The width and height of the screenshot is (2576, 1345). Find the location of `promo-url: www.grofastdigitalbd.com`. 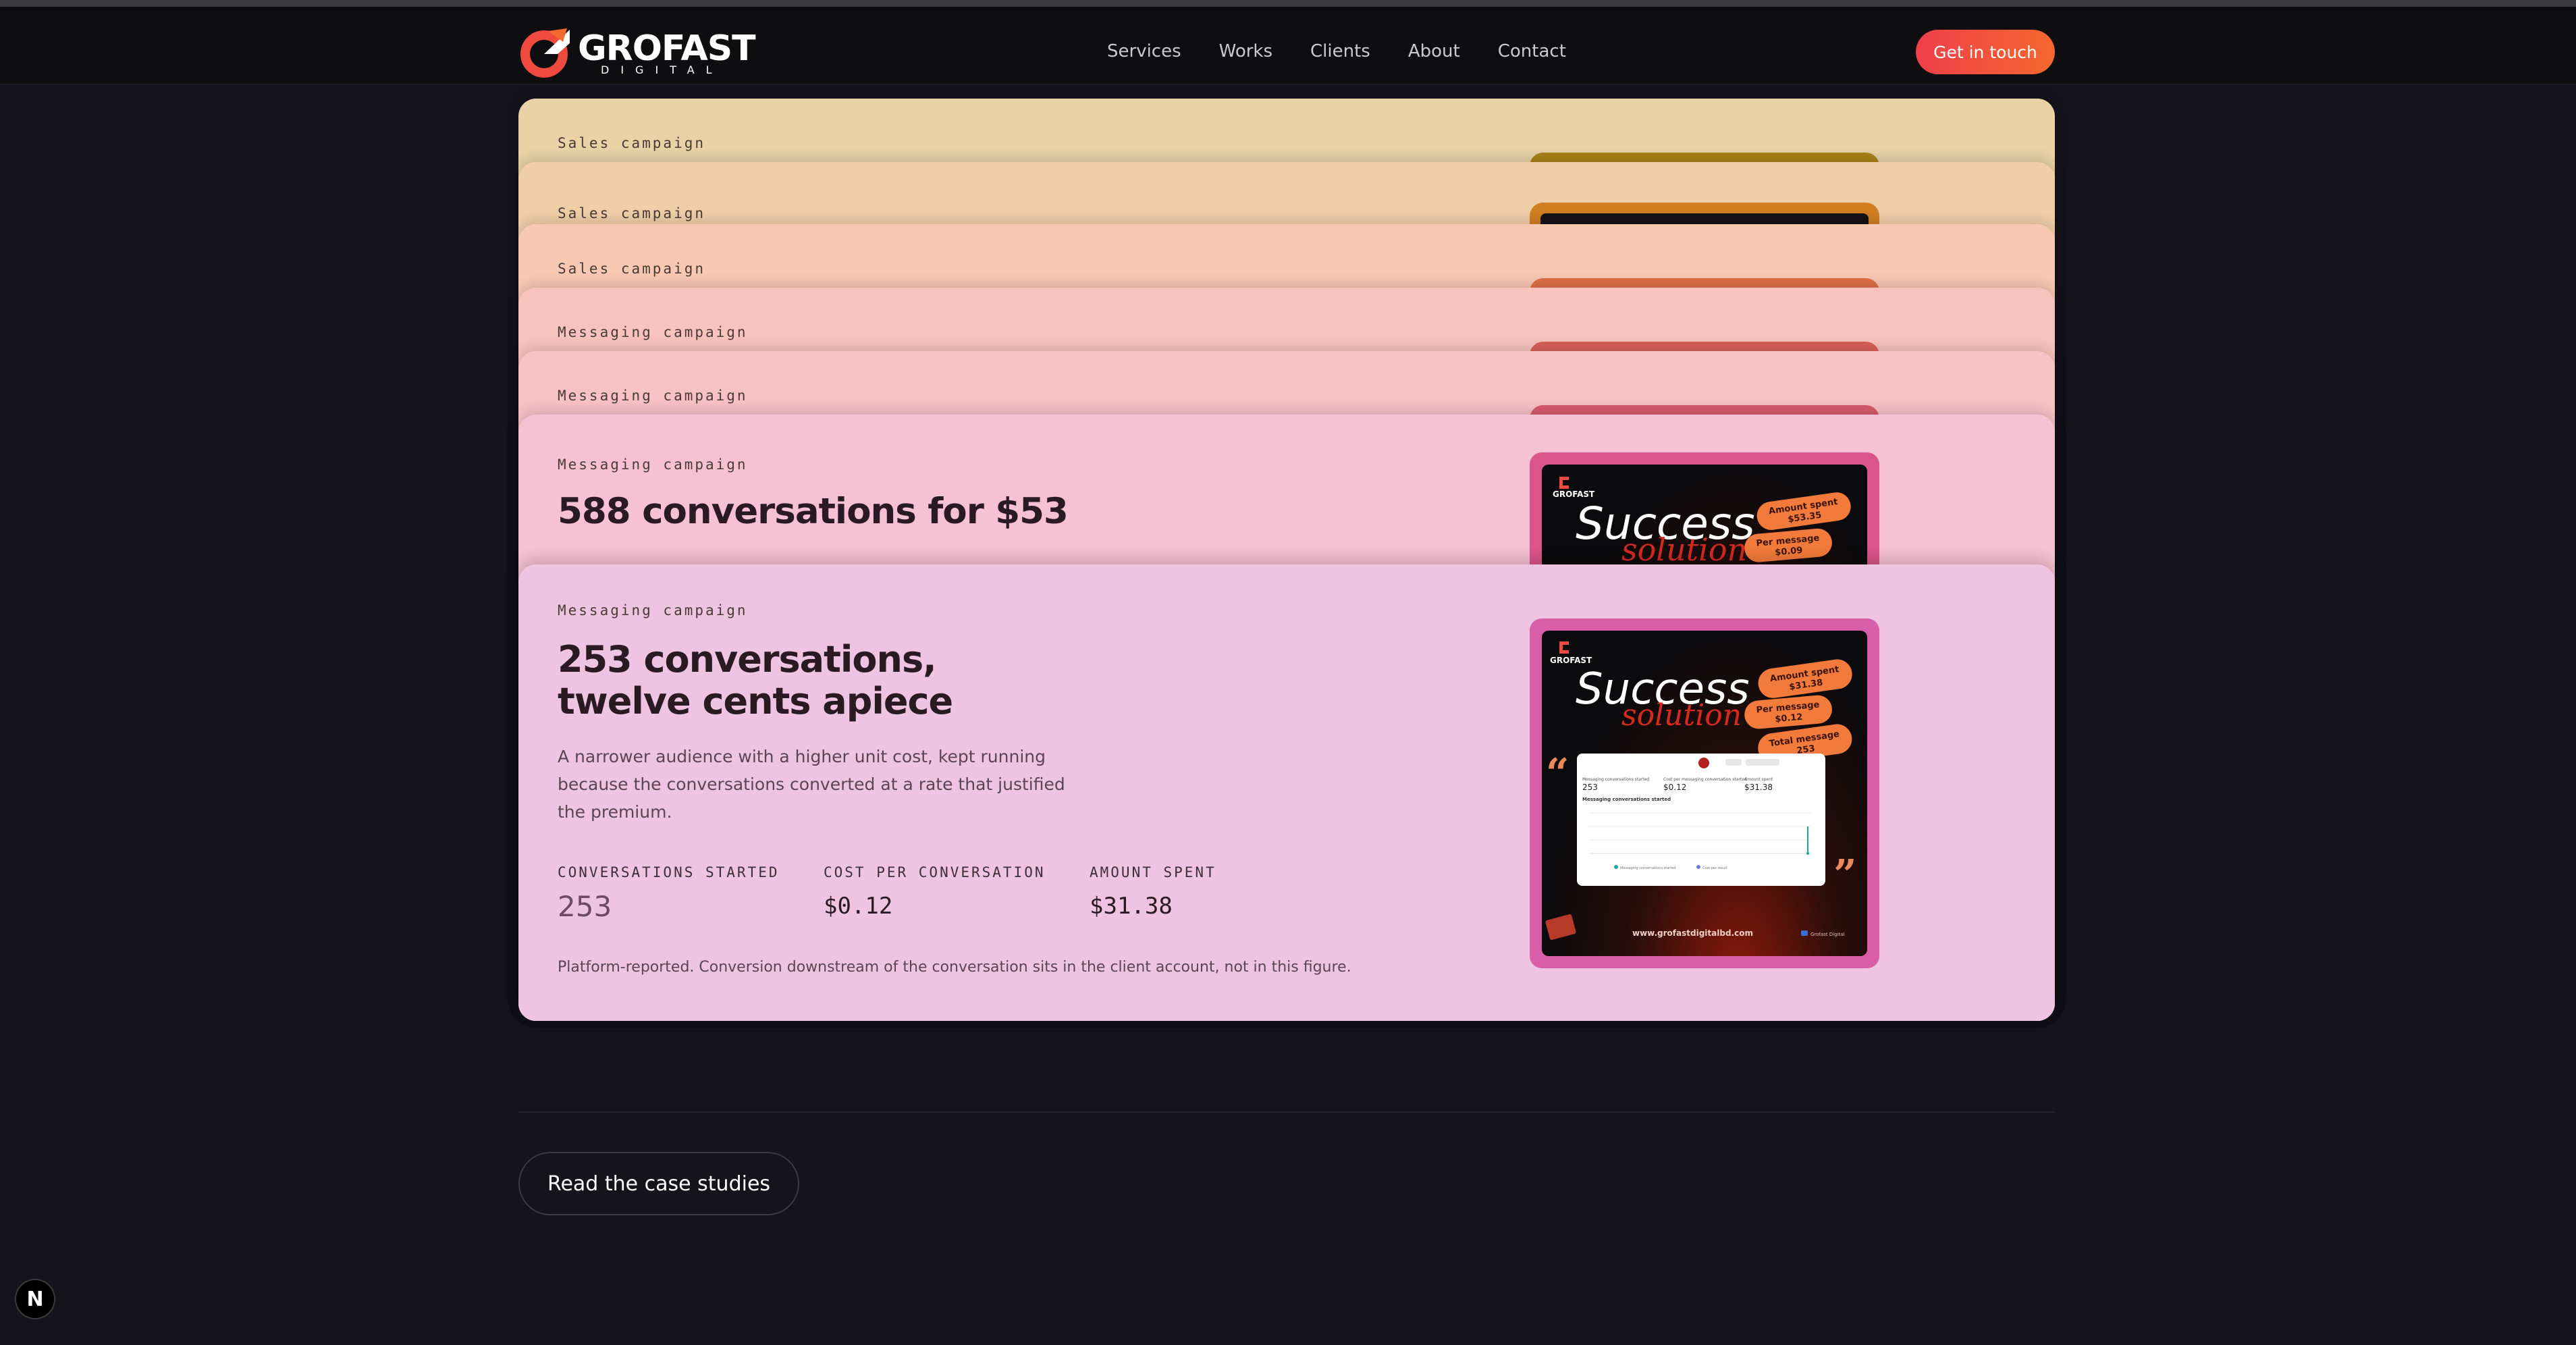

promo-url: www.grofastdigitalbd.com is located at coordinates (1693, 933).